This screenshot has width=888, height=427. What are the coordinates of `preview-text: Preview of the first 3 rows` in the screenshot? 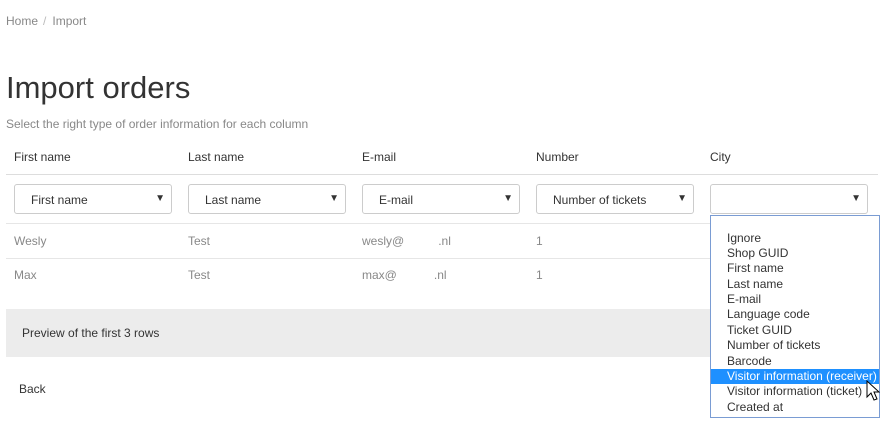 It's located at (91, 333).